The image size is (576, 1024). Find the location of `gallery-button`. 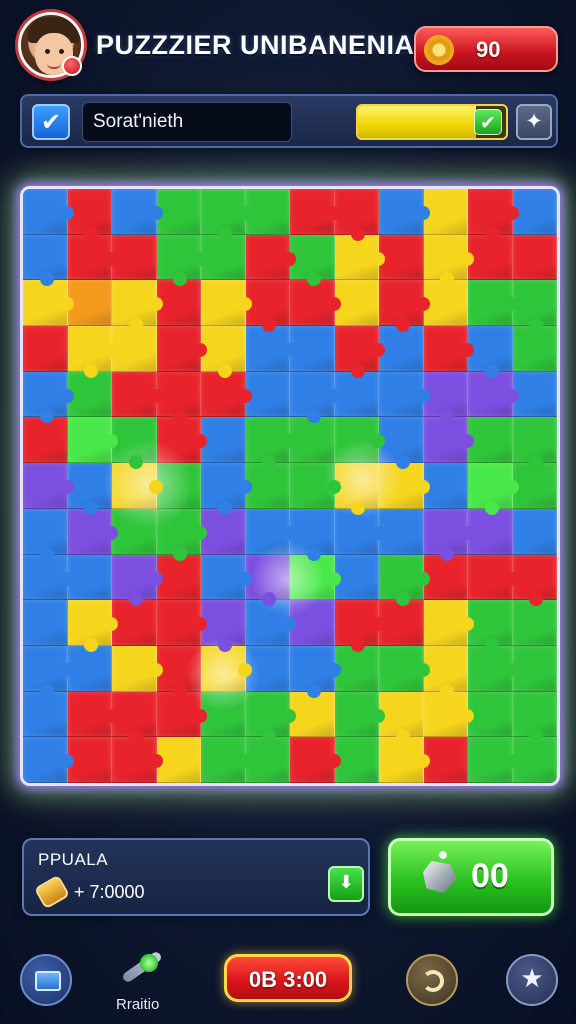

gallery-button is located at coordinates (46, 980).